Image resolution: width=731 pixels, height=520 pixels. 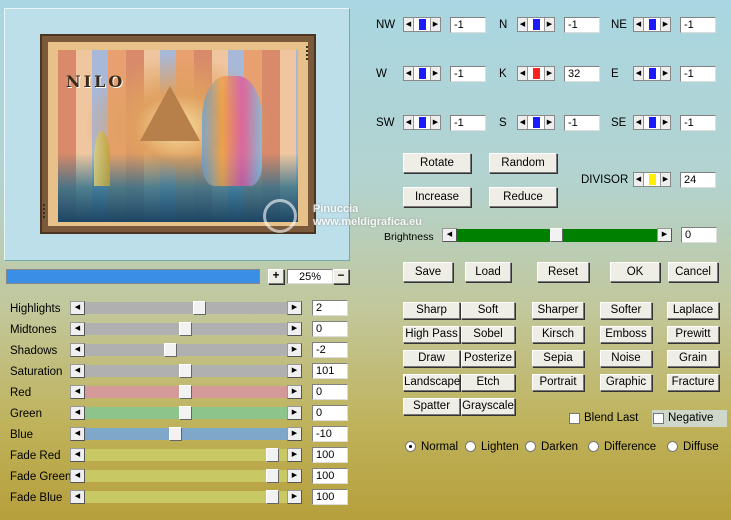 What do you see at coordinates (488, 272) in the screenshot?
I see `load-button: Load` at bounding box center [488, 272].